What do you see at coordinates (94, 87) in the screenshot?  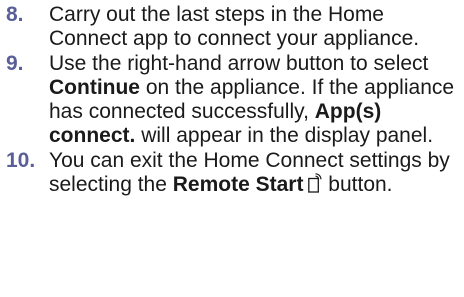 I see `continue-label: Continue` at bounding box center [94, 87].